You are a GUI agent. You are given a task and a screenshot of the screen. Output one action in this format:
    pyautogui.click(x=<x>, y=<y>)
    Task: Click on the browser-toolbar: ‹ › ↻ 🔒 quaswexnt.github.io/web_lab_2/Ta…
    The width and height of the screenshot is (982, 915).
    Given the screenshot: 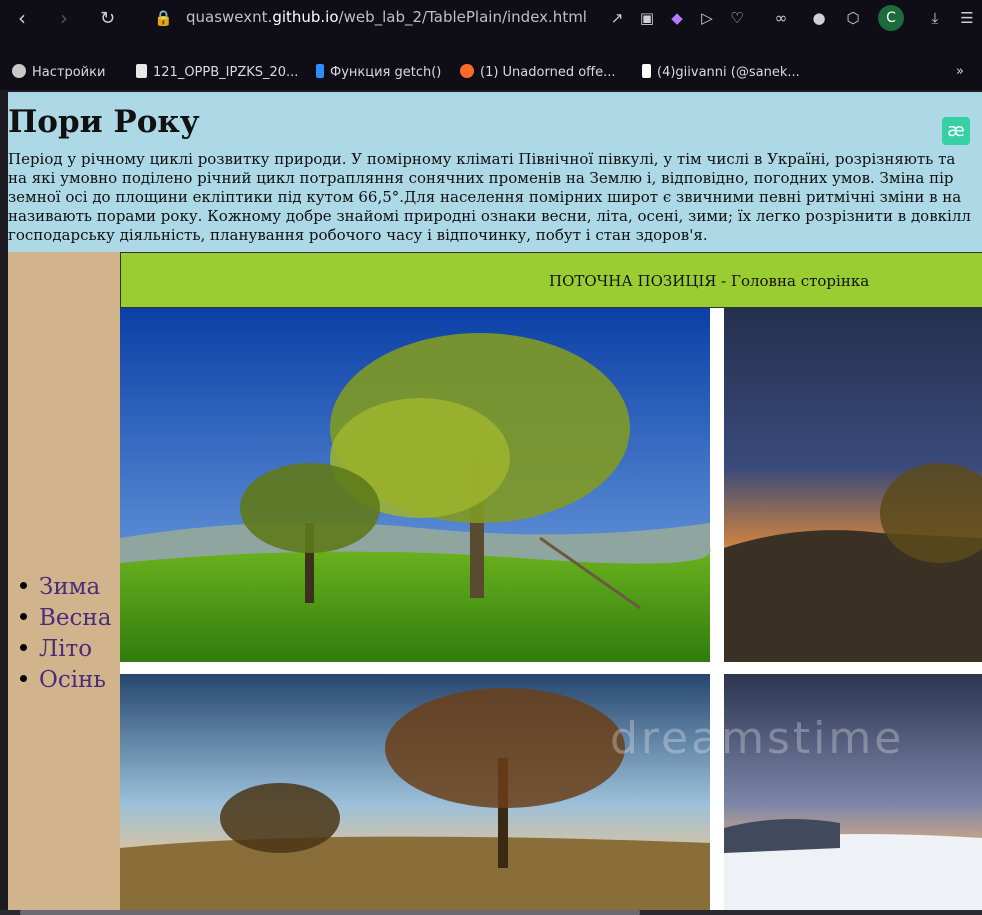 What is the action you would take?
    pyautogui.click(x=491, y=31)
    